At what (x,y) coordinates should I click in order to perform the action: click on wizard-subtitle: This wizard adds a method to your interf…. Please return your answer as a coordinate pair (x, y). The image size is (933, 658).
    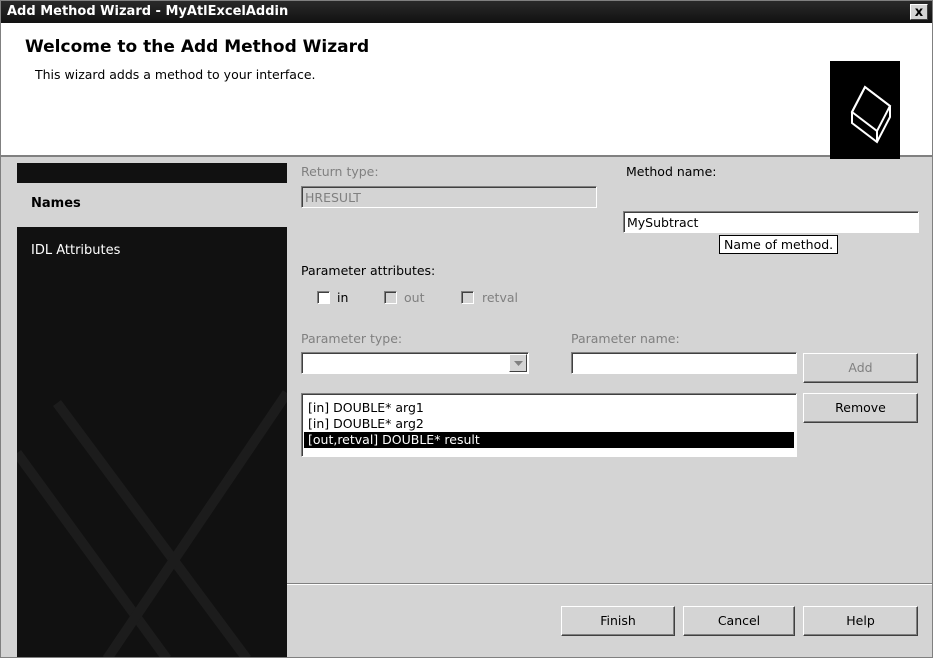
    Looking at the image, I should click on (175, 74).